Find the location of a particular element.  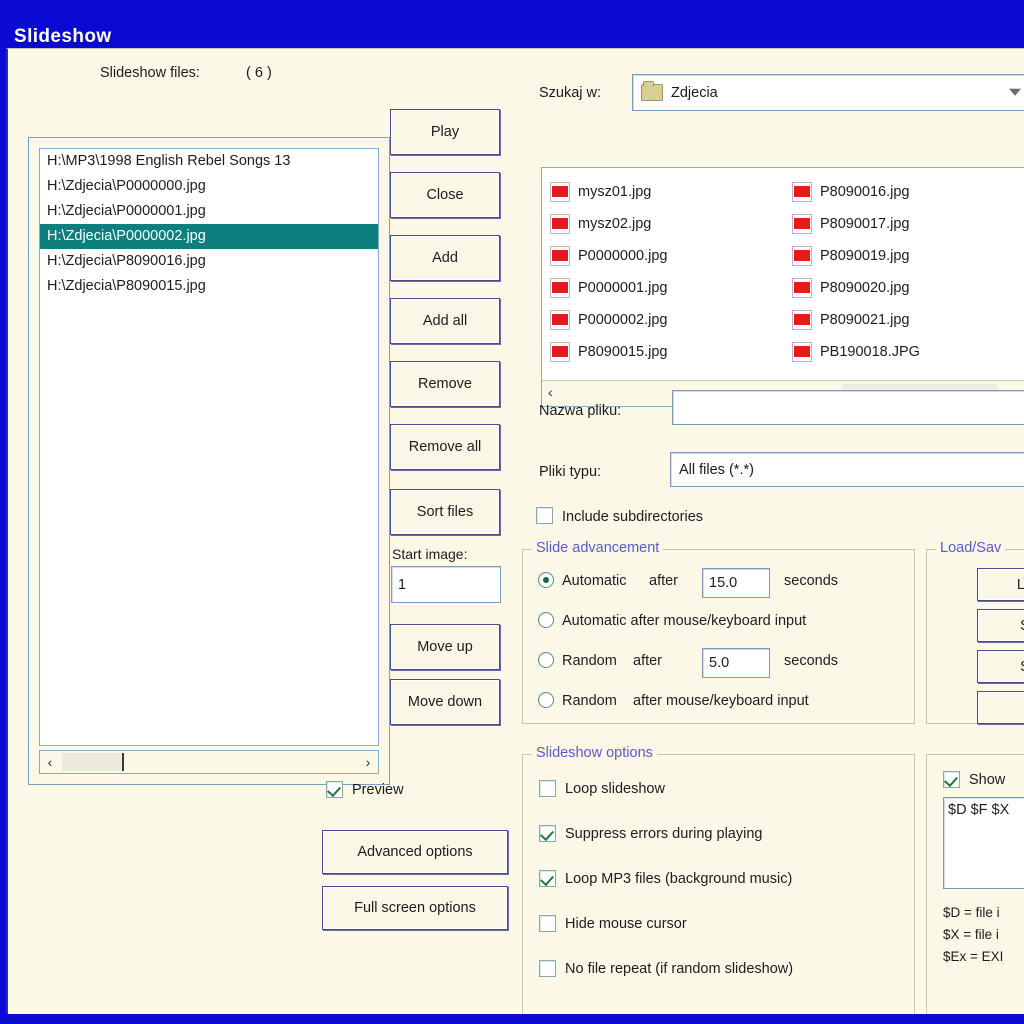

radio-random-after-input is located at coordinates (546, 700).